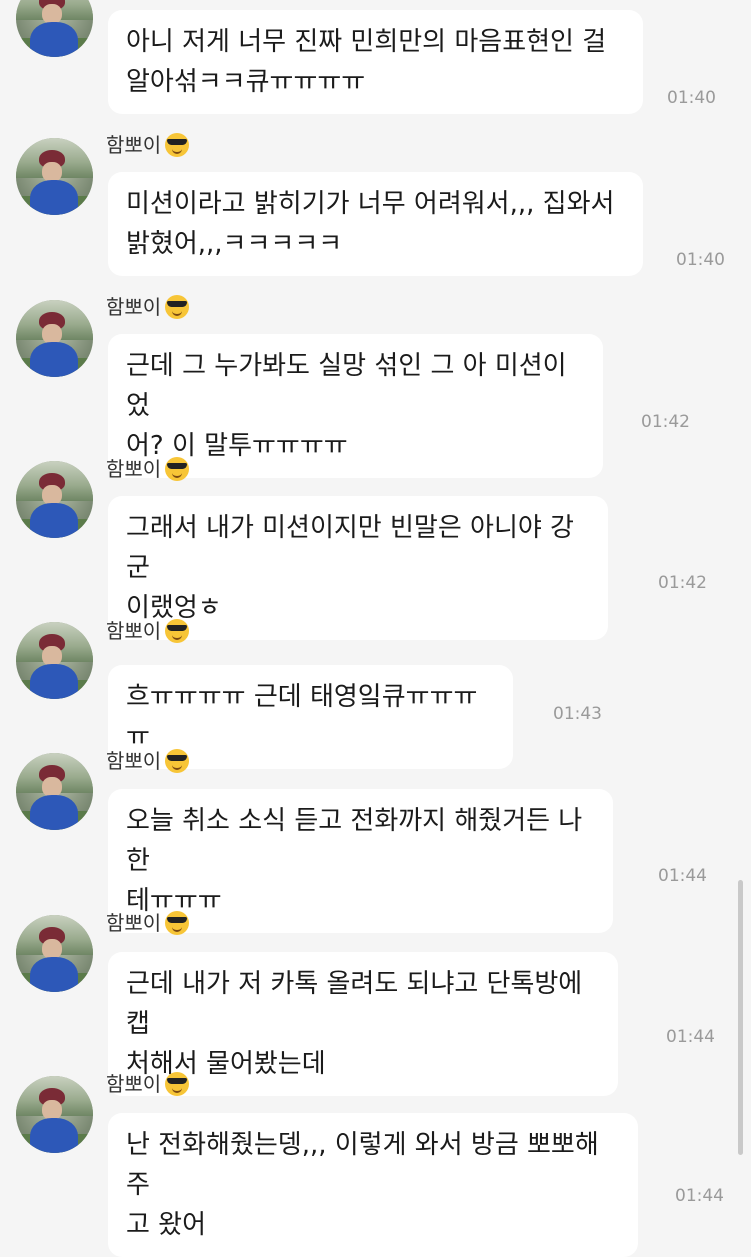 The image size is (751, 1257). What do you see at coordinates (577, 714) in the screenshot?
I see `message-timestamp: 01:43` at bounding box center [577, 714].